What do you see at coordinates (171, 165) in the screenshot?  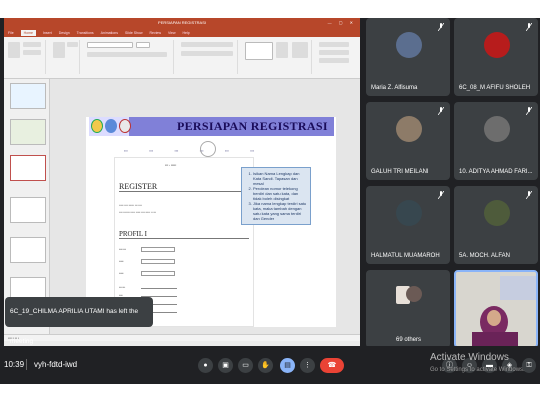 I see `breadcrumb: ▪▪▪ › ▪▪▪▪▪` at bounding box center [171, 165].